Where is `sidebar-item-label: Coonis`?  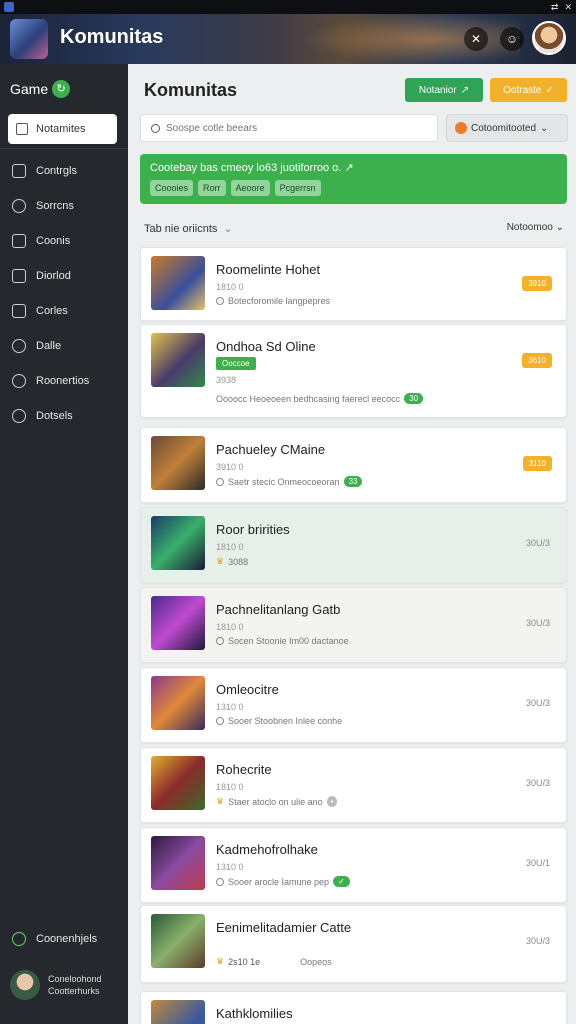 sidebar-item-label: Coonis is located at coordinates (53, 241).